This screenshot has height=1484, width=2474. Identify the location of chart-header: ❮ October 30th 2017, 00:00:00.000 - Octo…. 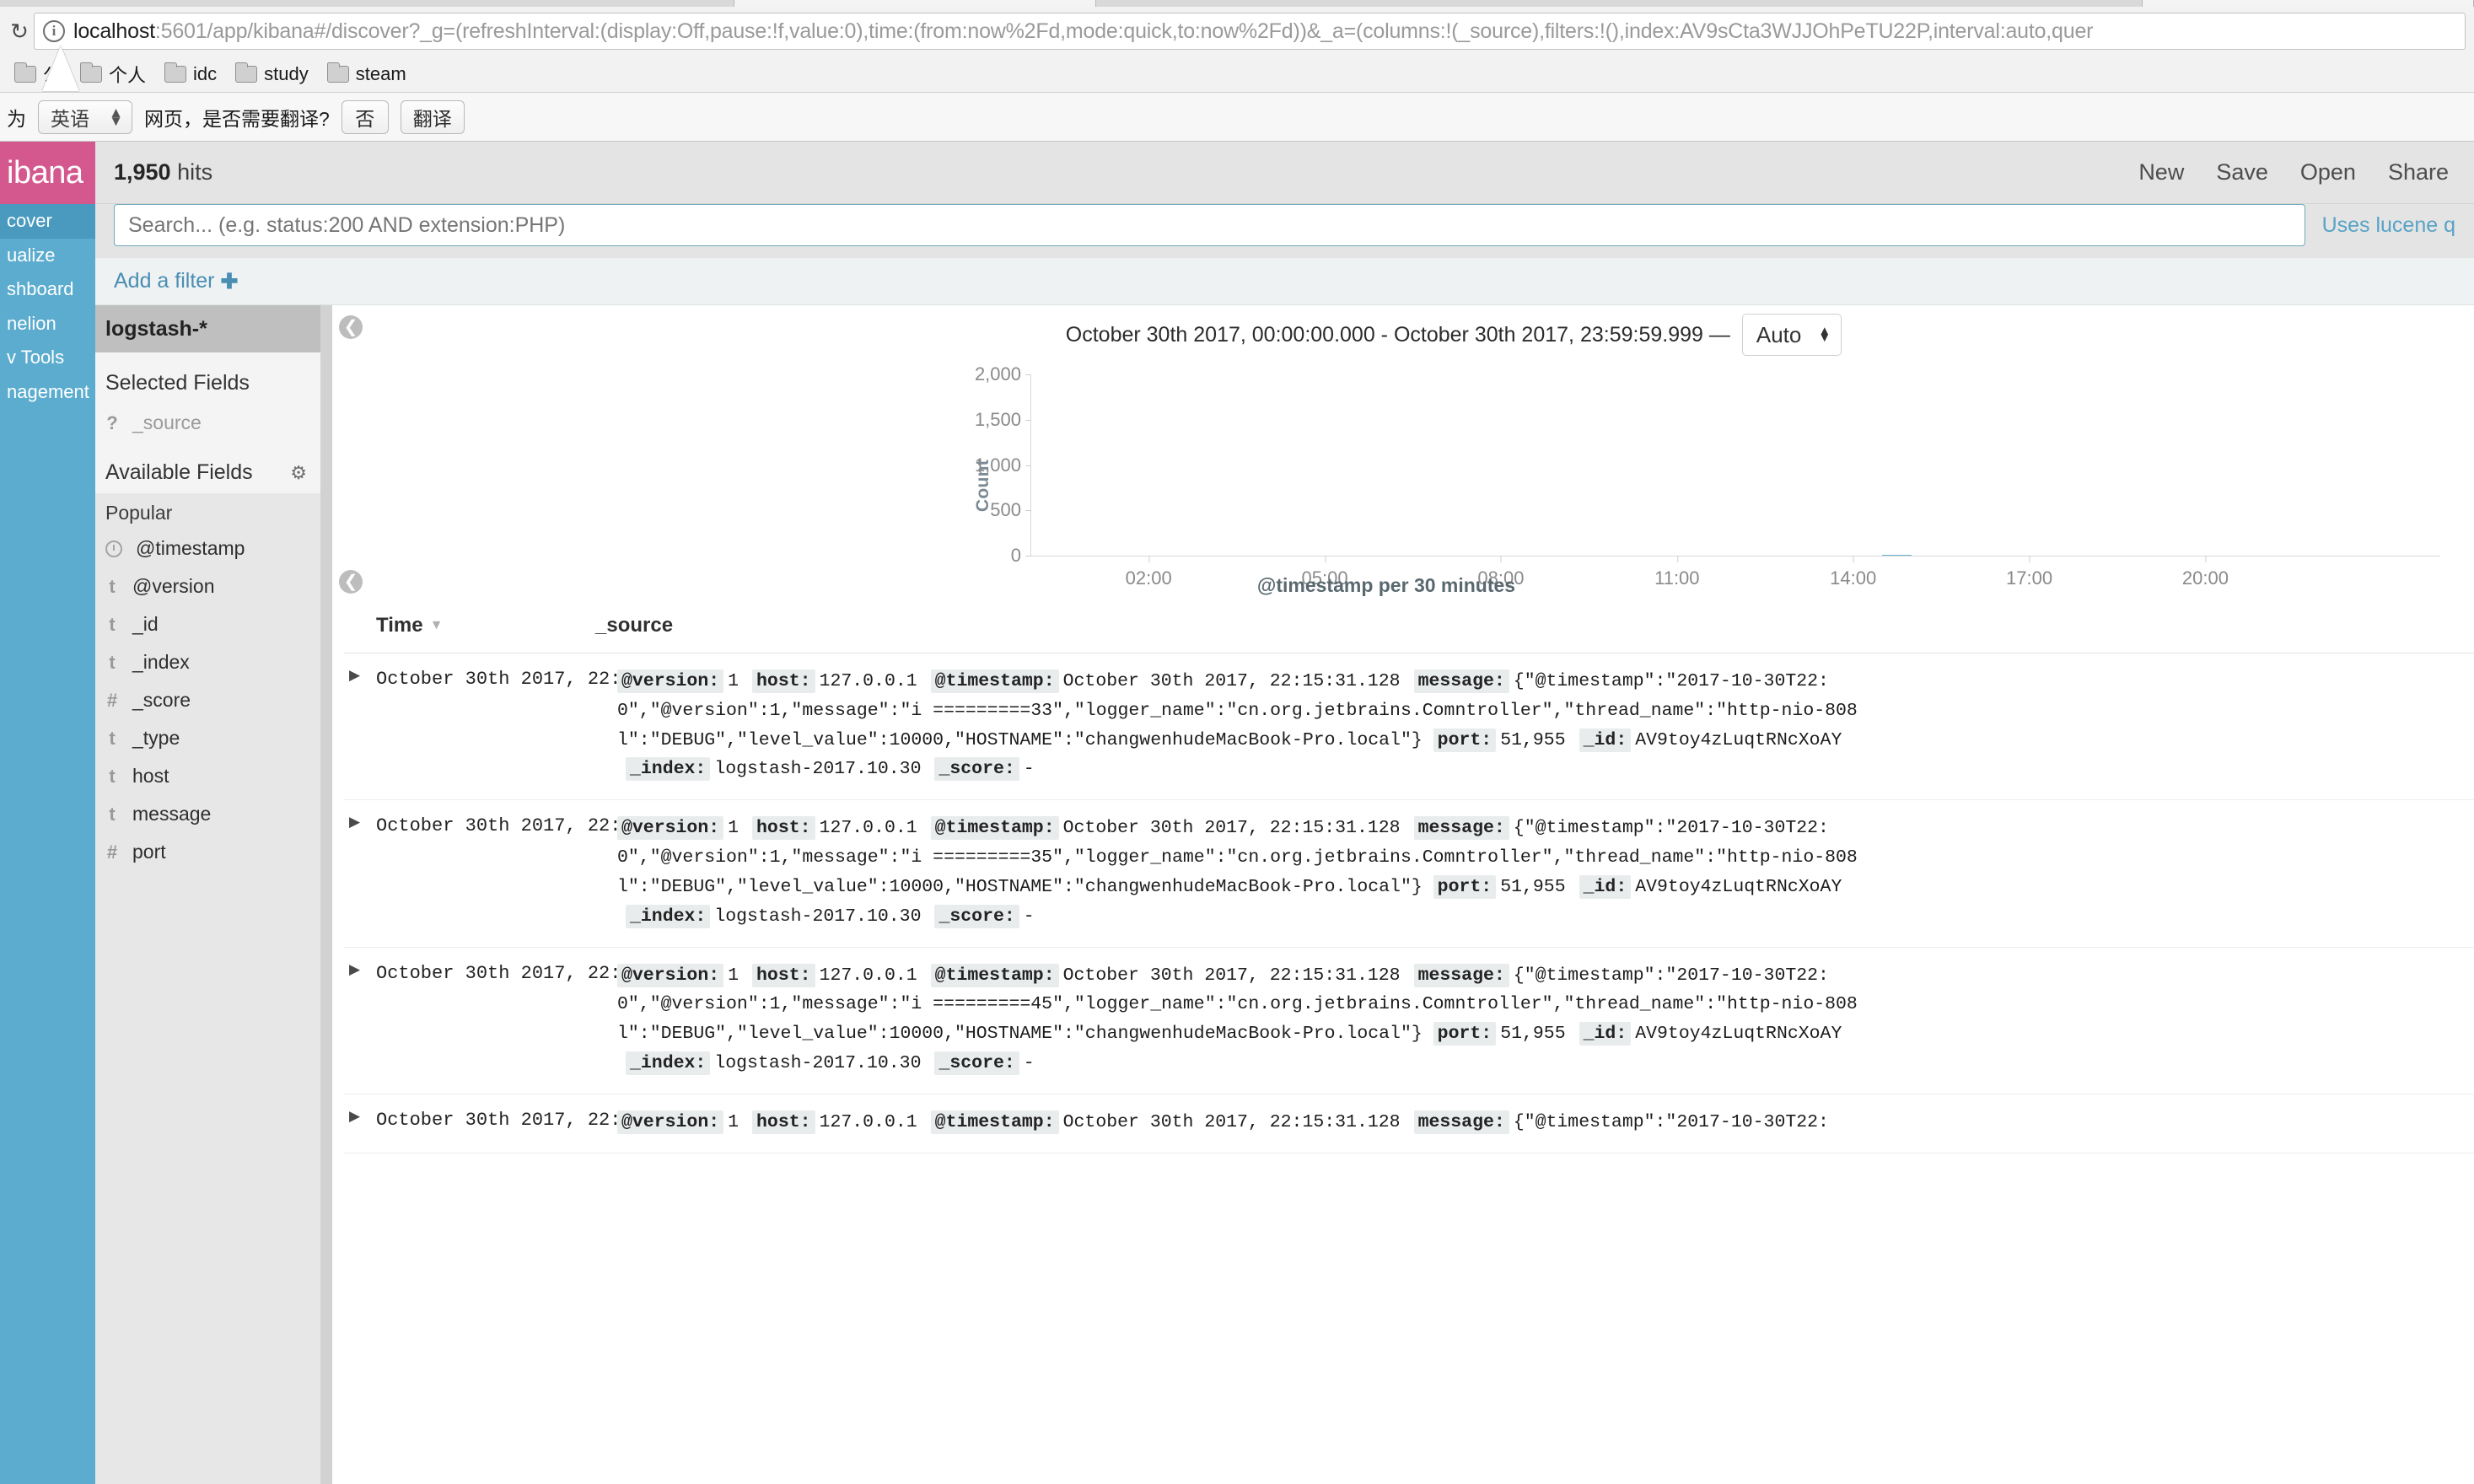
(1403, 331).